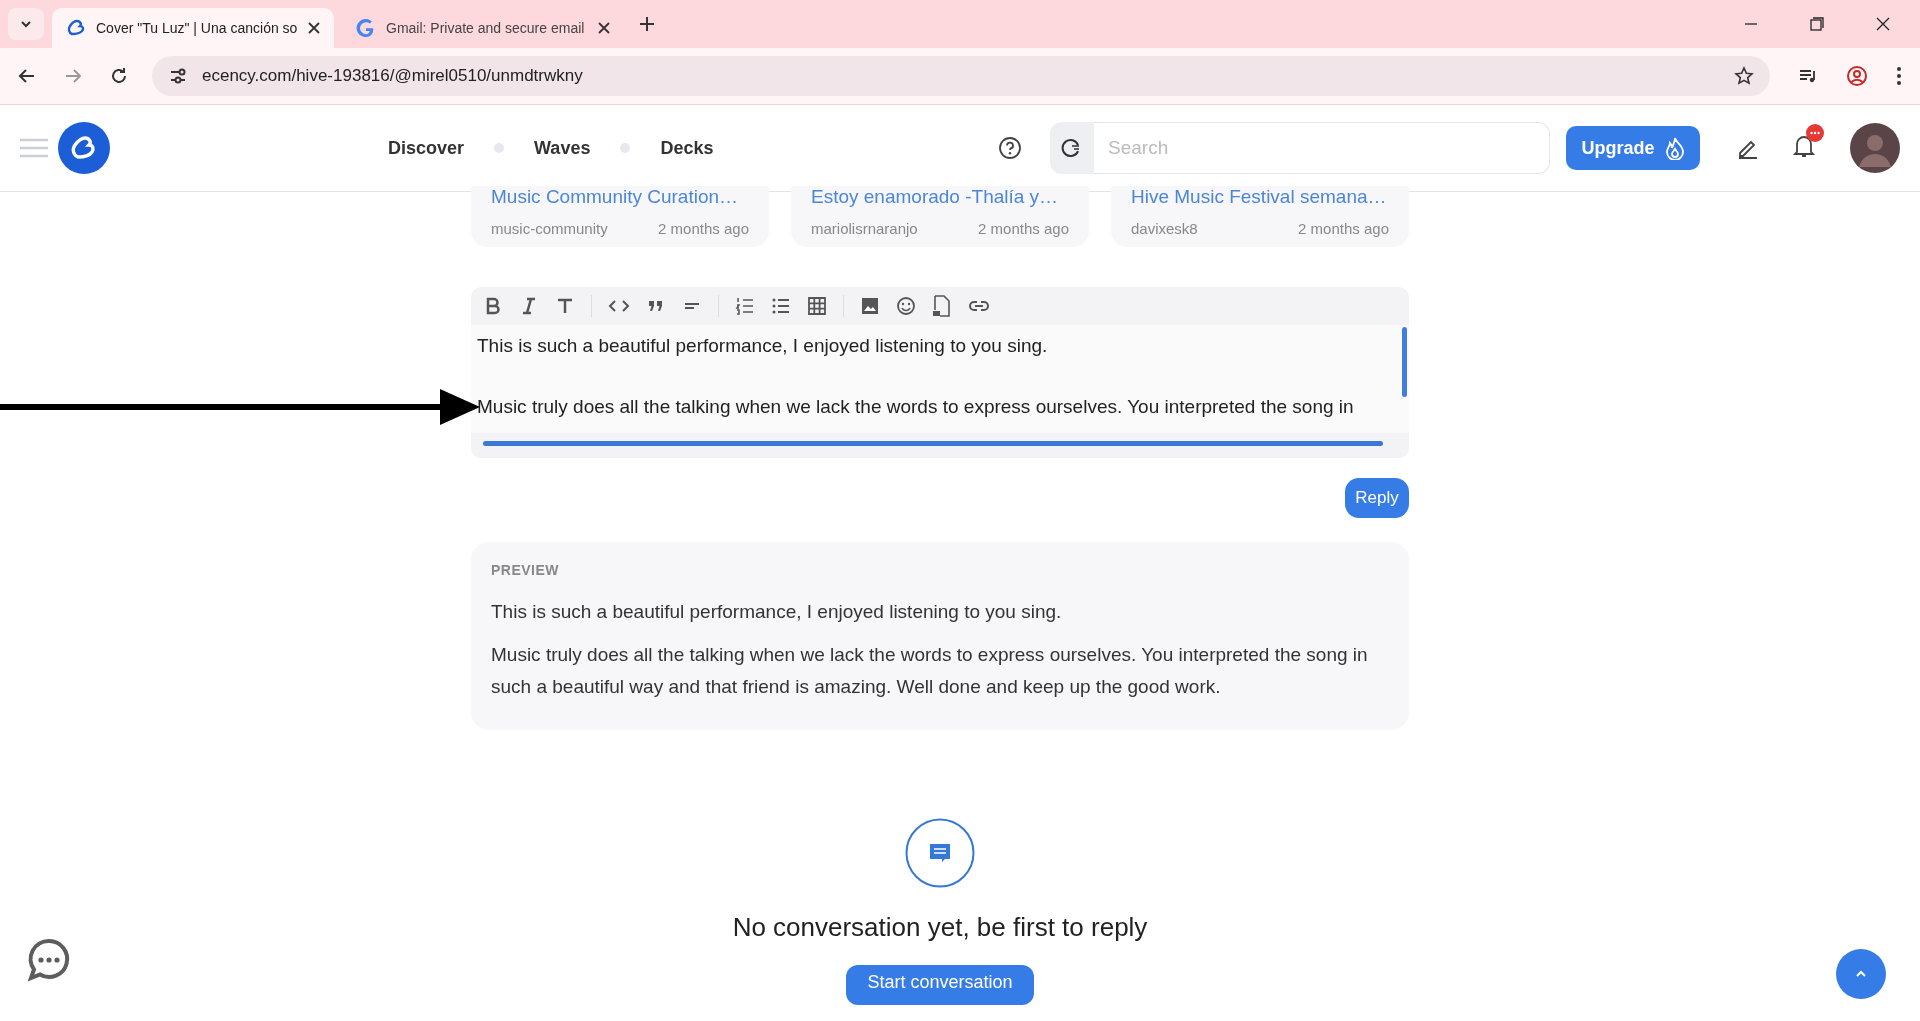 The width and height of the screenshot is (1920, 1021). What do you see at coordinates (73, 76) in the screenshot?
I see `forward-icon` at bounding box center [73, 76].